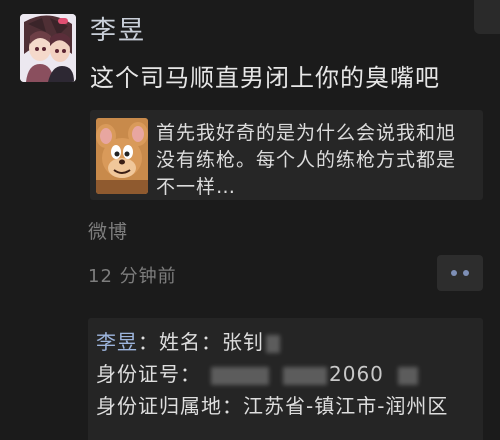  I want to click on comment-id-partial: 2060, so click(356, 374).